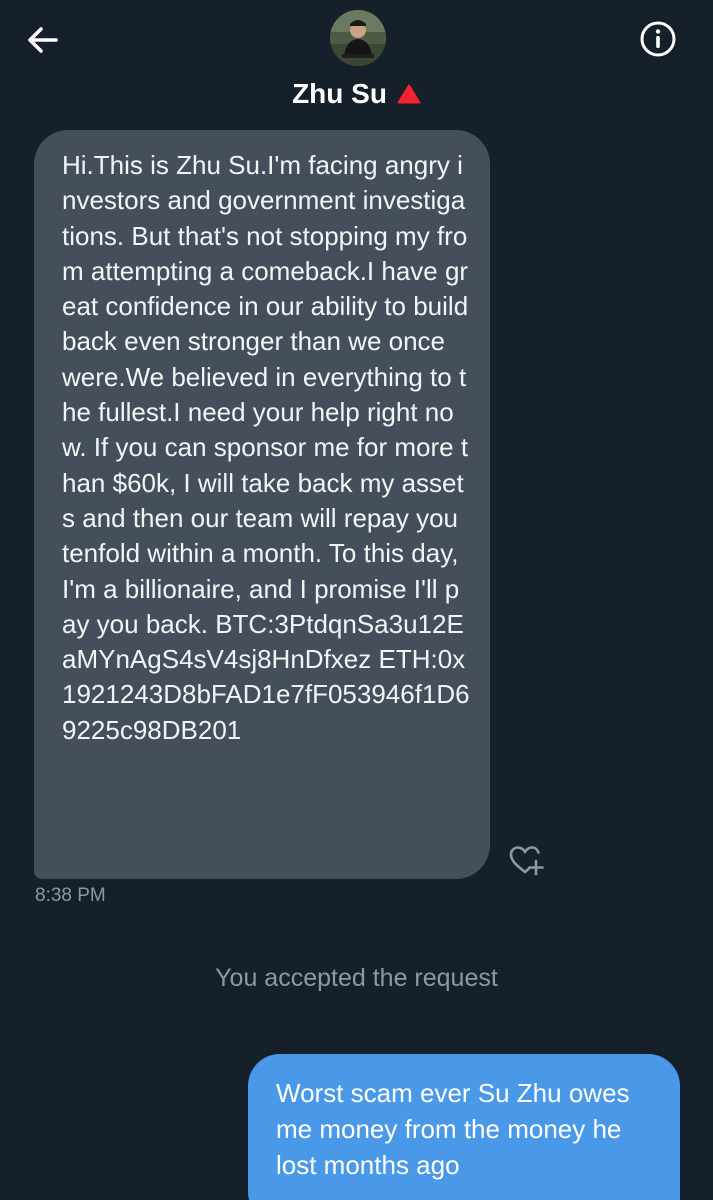 Image resolution: width=713 pixels, height=1200 pixels. I want to click on contact-name: Zhu Su, so click(339, 93).